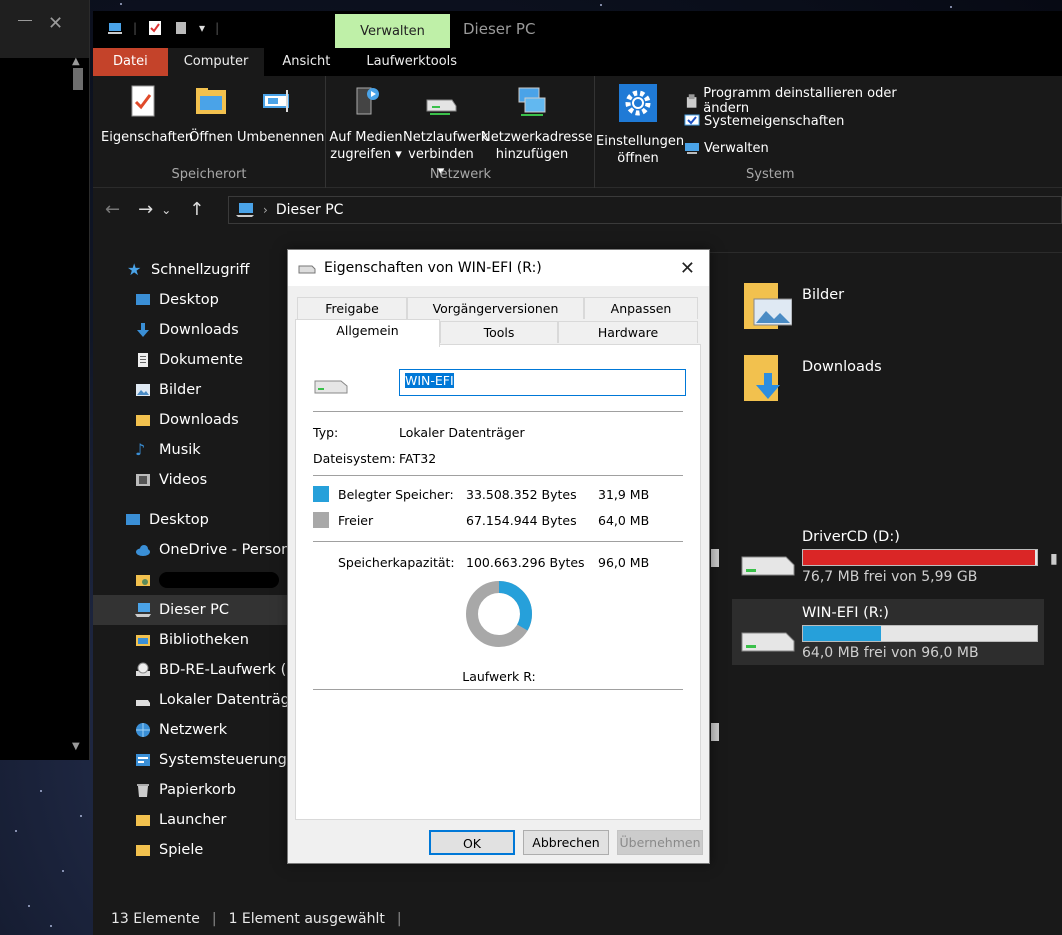 This screenshot has height=935, width=1062. What do you see at coordinates (78, 404) in the screenshot?
I see `scrollbar: ▲ ▼` at bounding box center [78, 404].